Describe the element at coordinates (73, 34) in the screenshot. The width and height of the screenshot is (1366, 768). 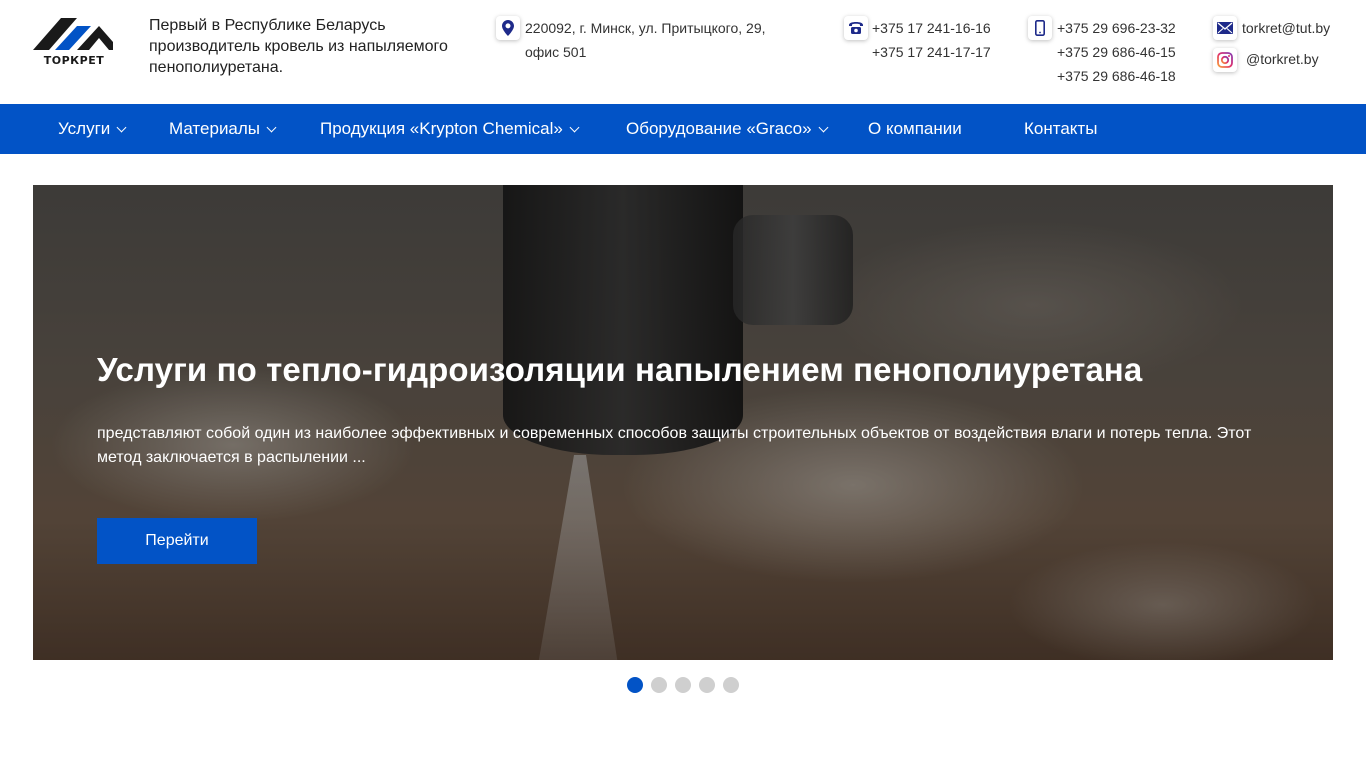
I see `logo-mark-icon` at that location.